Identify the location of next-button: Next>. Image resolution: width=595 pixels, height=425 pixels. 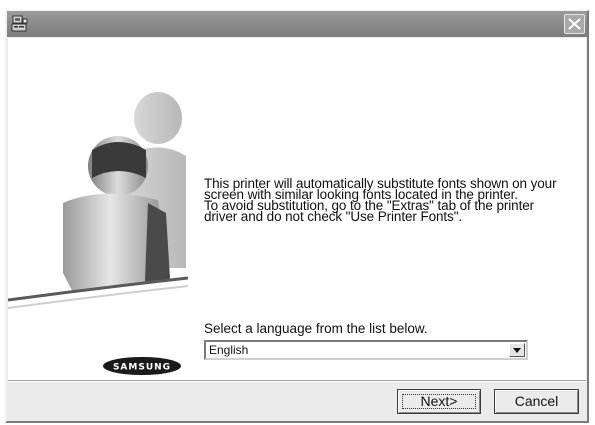
(439, 401).